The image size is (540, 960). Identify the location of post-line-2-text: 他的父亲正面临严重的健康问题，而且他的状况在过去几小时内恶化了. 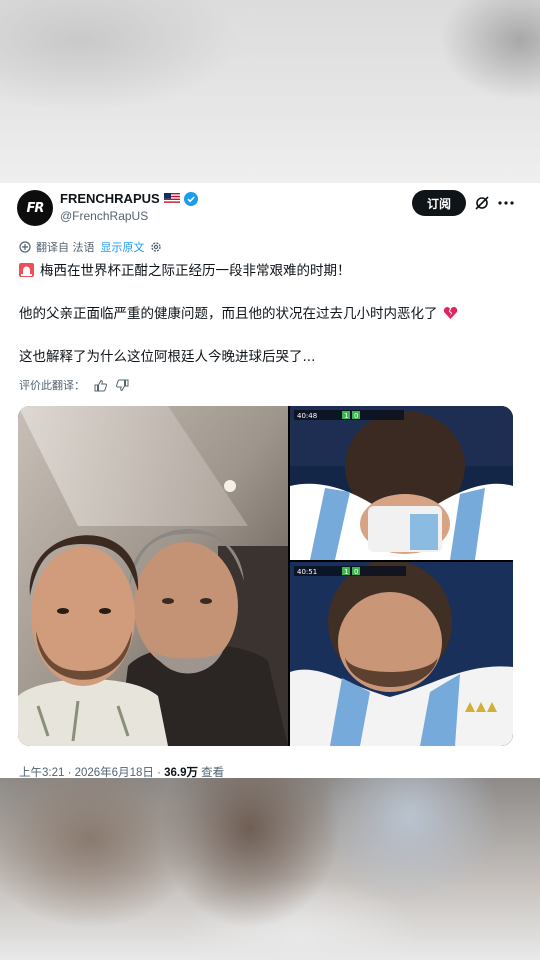
(228, 314).